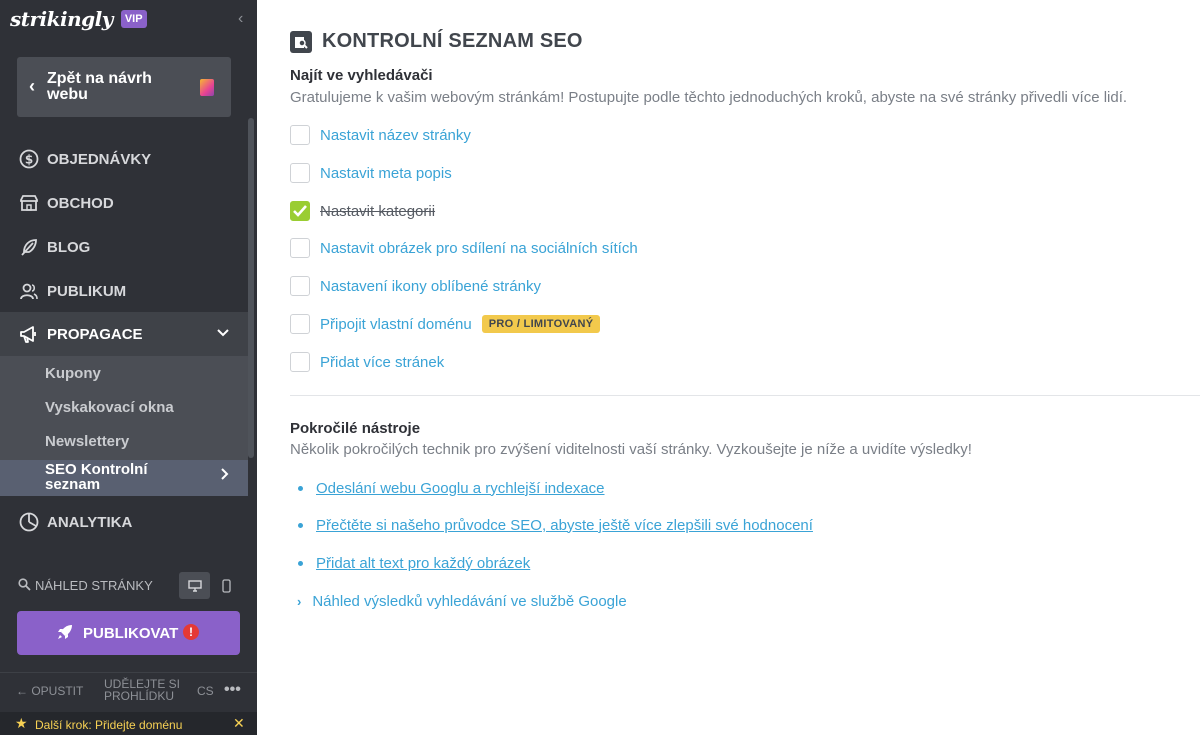 This screenshot has width=1200, height=735. Describe the element at coordinates (29, 203) in the screenshot. I see `store-icon` at that location.